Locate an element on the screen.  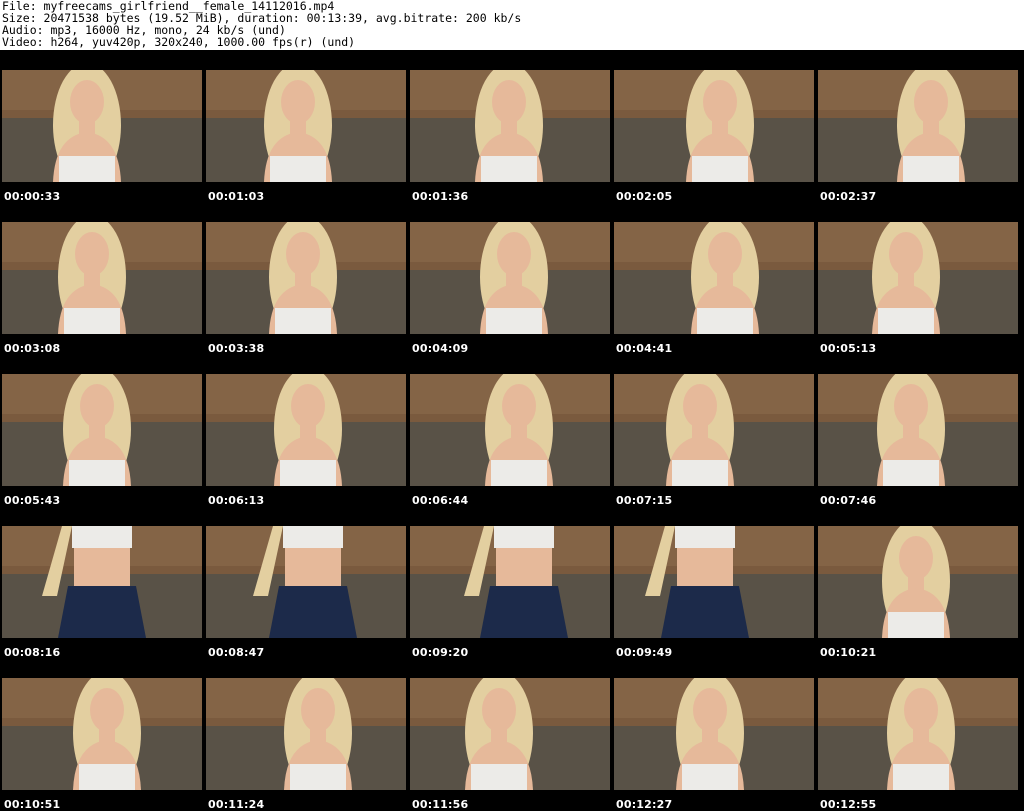
thumbnail-cell: 00:12:27 is located at coordinates (713, 744).